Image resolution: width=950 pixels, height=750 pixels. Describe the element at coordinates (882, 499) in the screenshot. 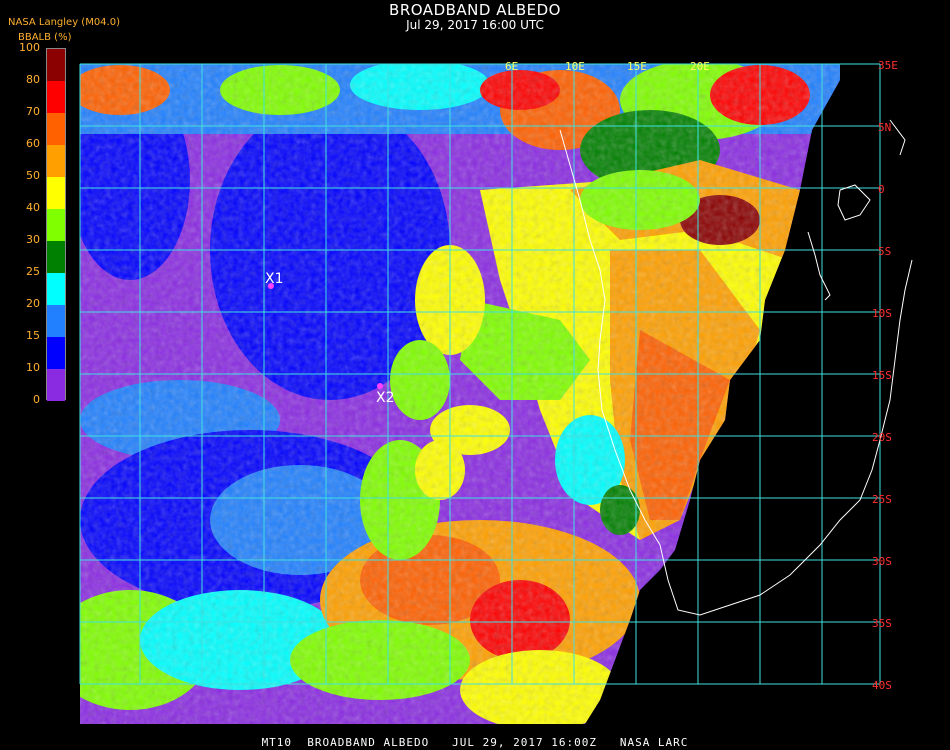

I see `lat-label: 25S` at that location.